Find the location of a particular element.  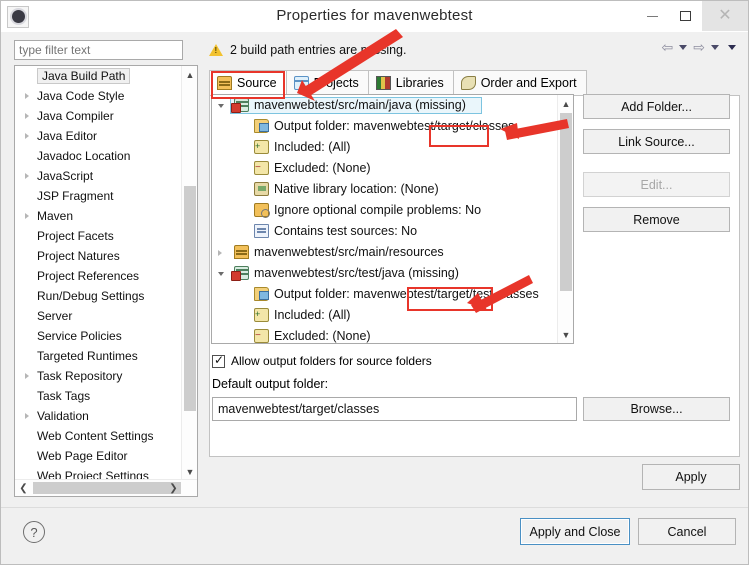

forward-menu-chevron-down-icon is located at coordinates (715, 47).